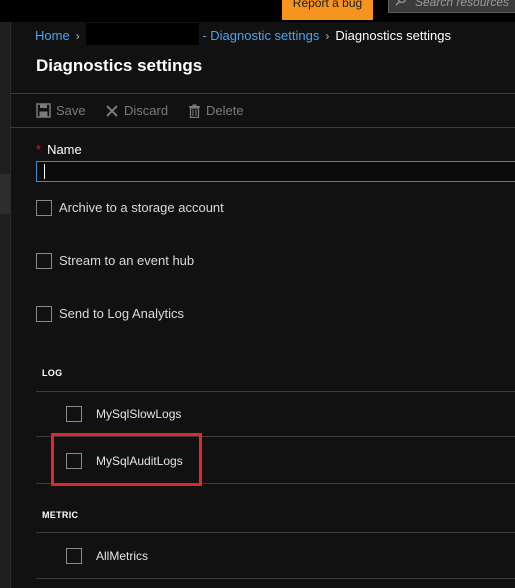 The image size is (515, 588). Describe the element at coordinates (462, 4) in the screenshot. I see `search-placeholder: Search resources` at that location.